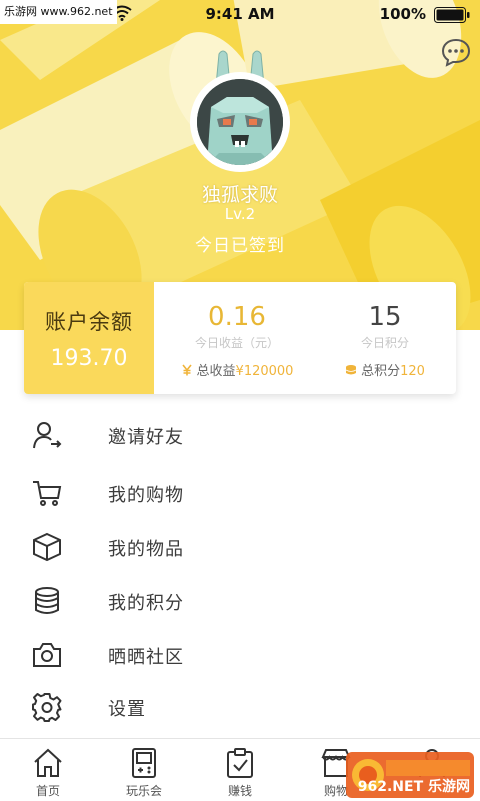  What do you see at coordinates (240, 214) in the screenshot?
I see `user-level: Lv.2` at bounding box center [240, 214].